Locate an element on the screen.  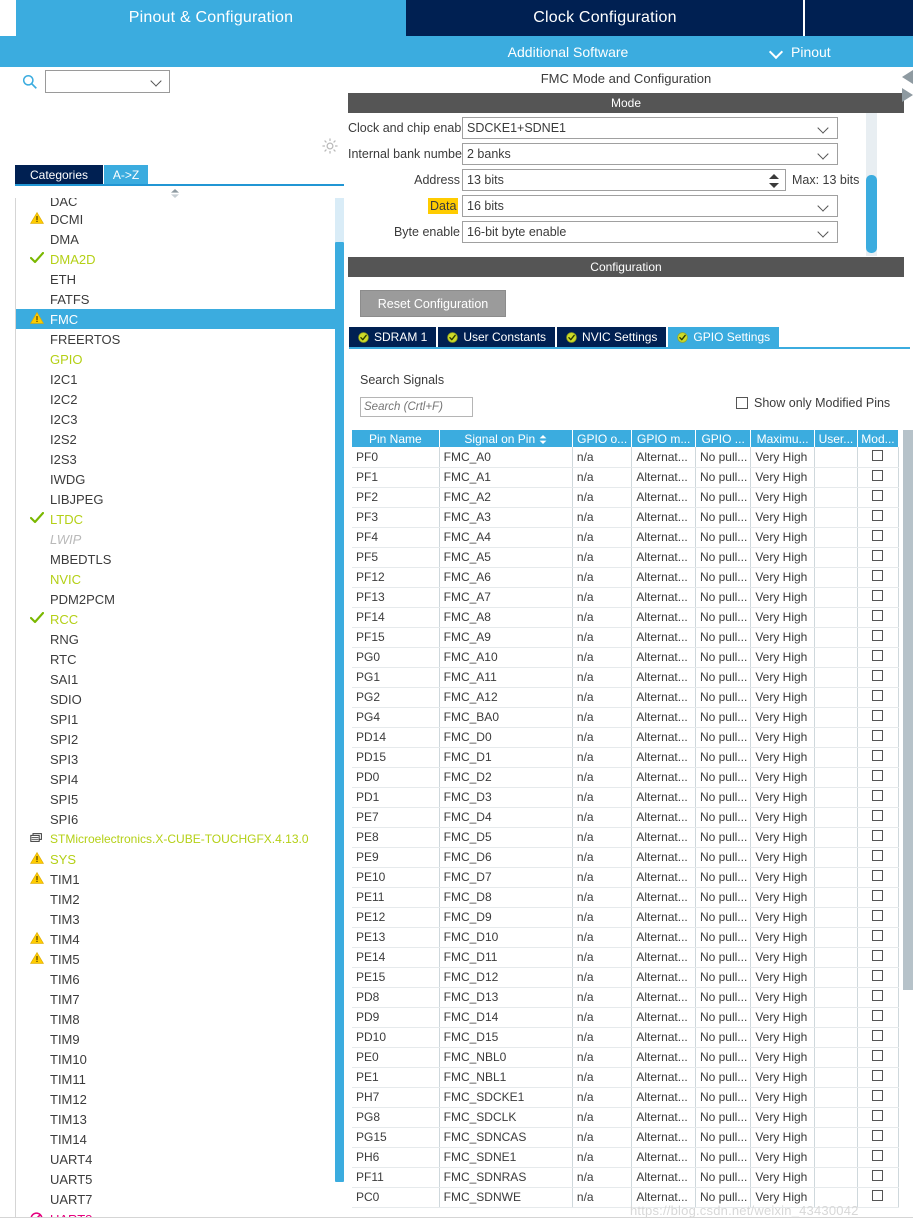
cell-pin-name: PE13 is located at coordinates (396, 937).